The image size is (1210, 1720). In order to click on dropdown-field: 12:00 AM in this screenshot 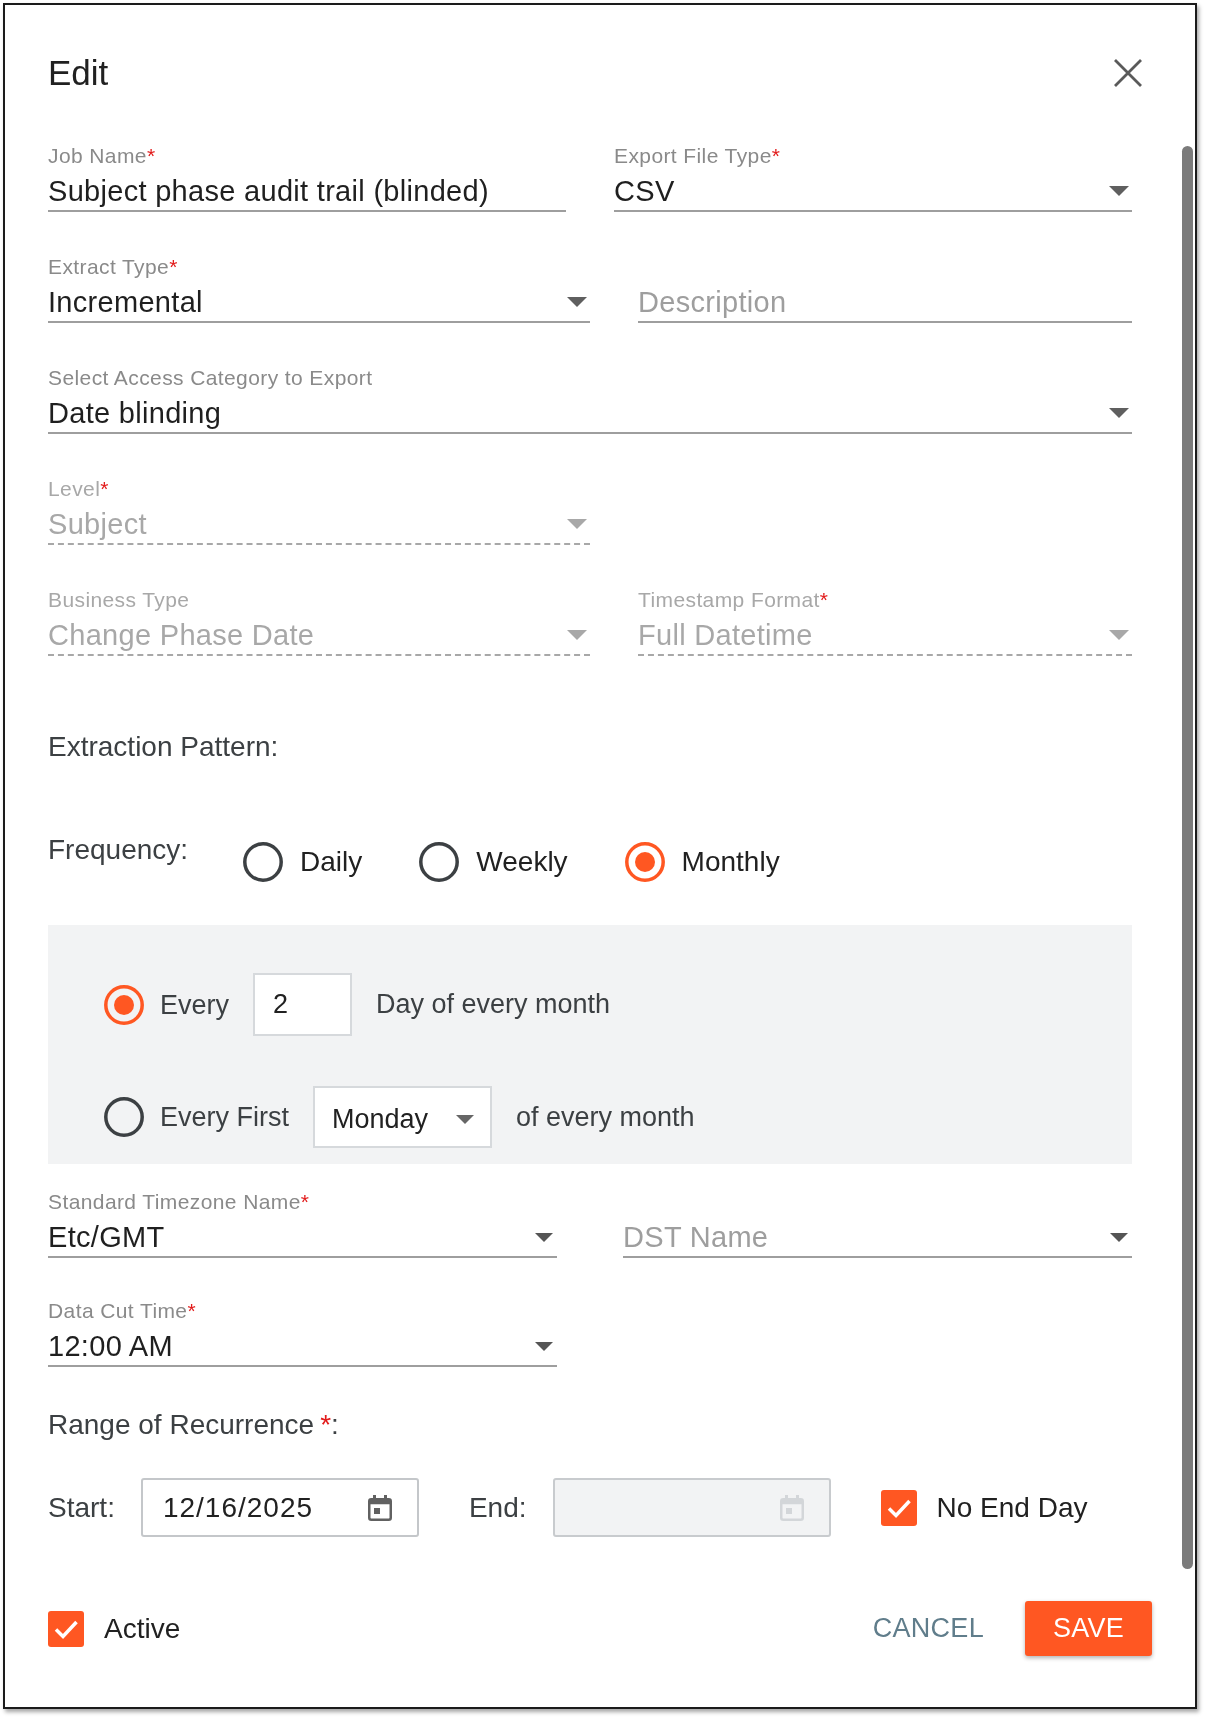, I will do `click(302, 1347)`.